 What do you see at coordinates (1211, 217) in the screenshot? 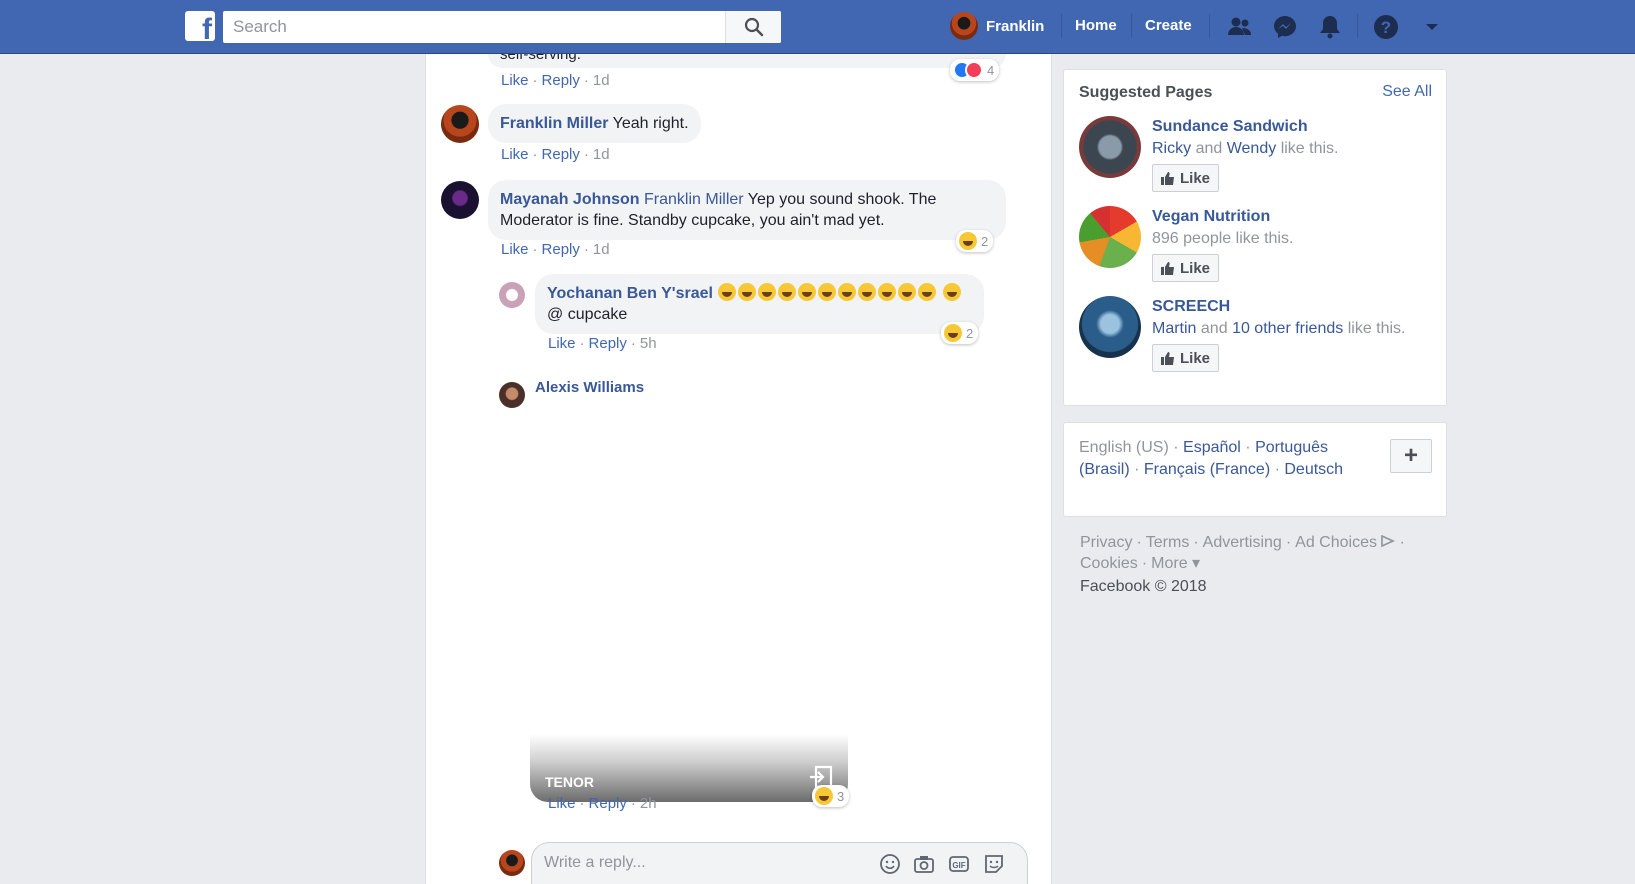
I see `page-name: Vegan Nutrition` at bounding box center [1211, 217].